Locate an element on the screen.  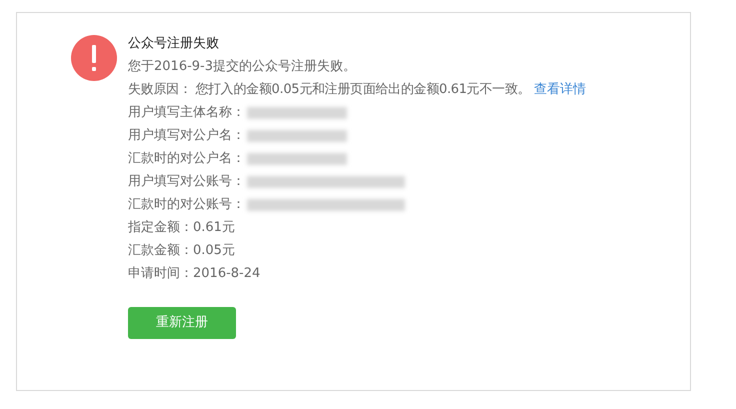
field-label: 汇款时的对公账号： is located at coordinates (186, 205).